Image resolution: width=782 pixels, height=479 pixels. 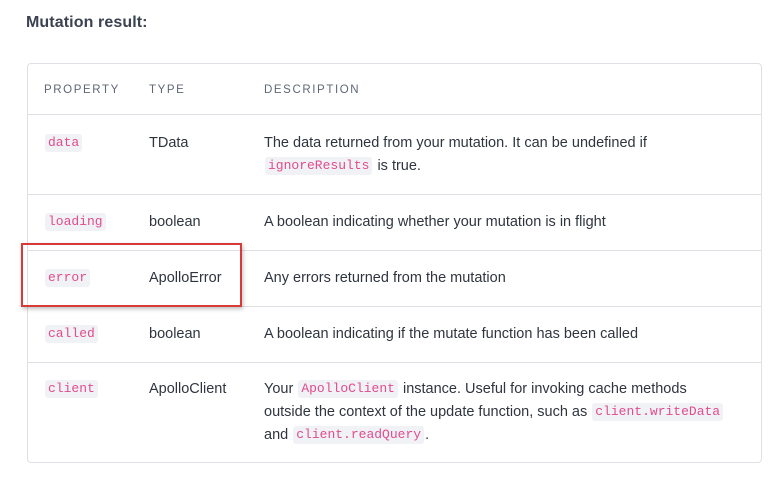 I want to click on type-cell: ApolloError, so click(x=185, y=278).